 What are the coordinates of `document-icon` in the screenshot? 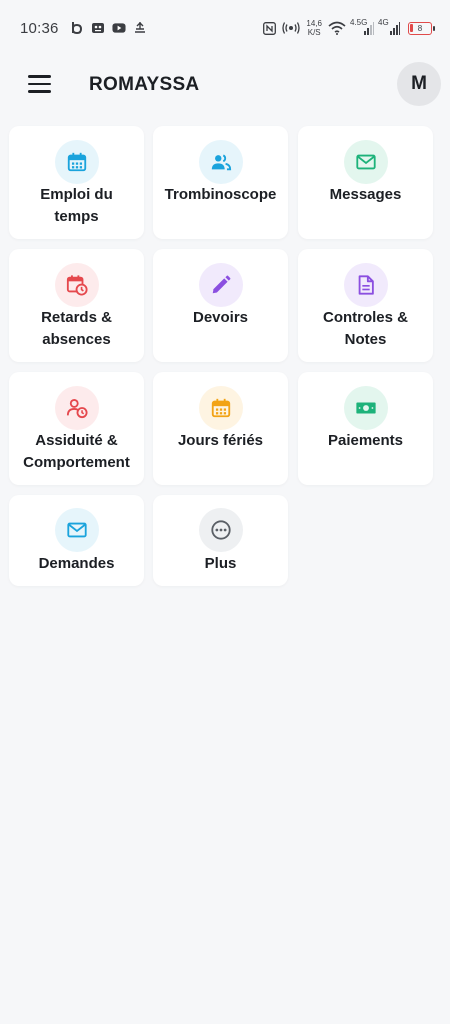 It's located at (366, 285).